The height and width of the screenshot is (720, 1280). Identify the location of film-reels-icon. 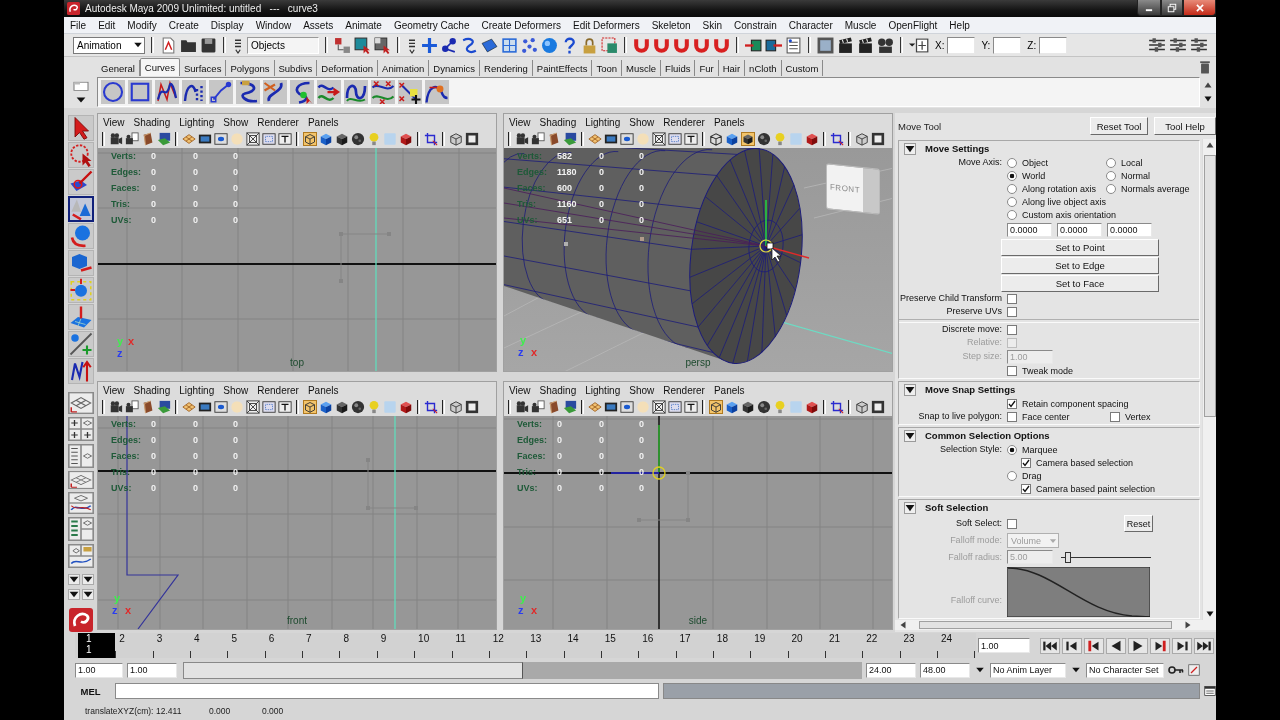
(885, 45).